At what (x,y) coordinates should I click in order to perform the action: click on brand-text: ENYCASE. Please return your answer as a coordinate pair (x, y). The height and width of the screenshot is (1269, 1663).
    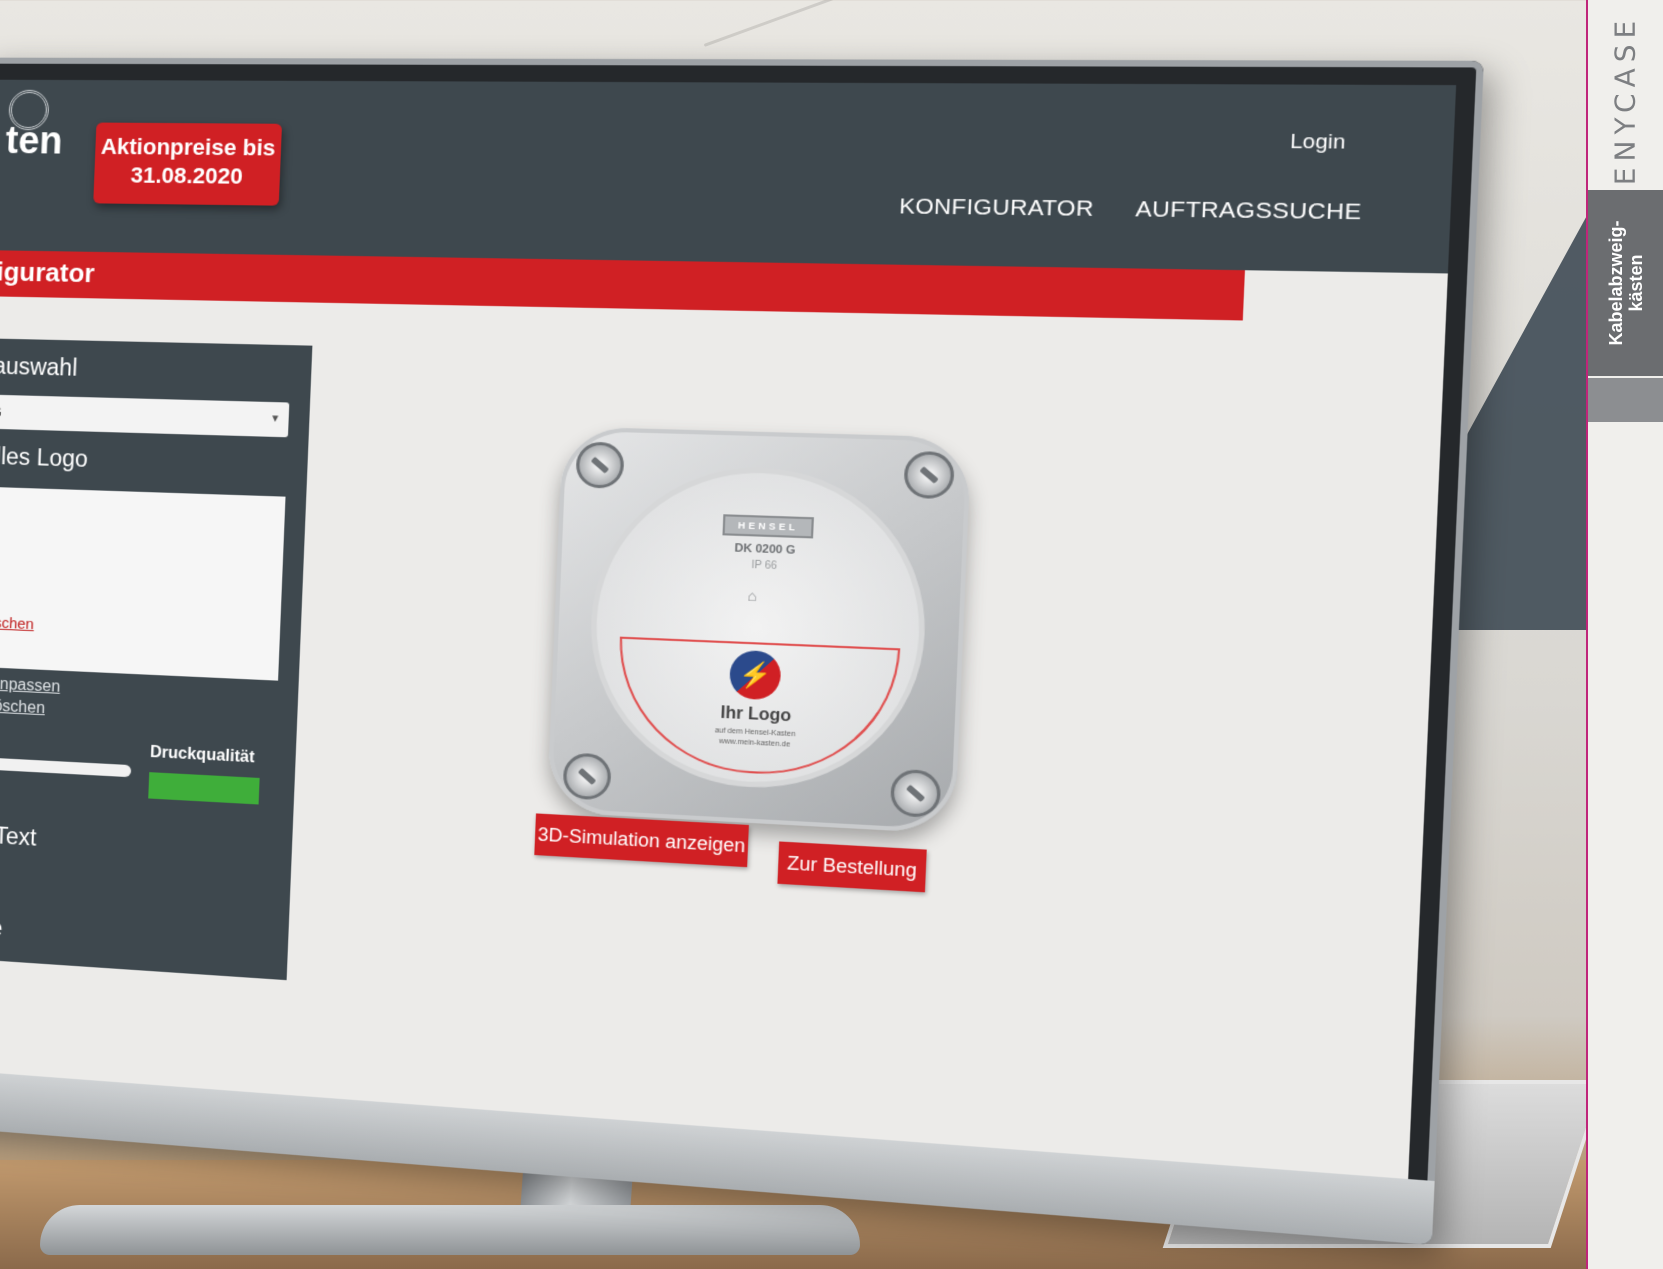
    Looking at the image, I should click on (1625, 100).